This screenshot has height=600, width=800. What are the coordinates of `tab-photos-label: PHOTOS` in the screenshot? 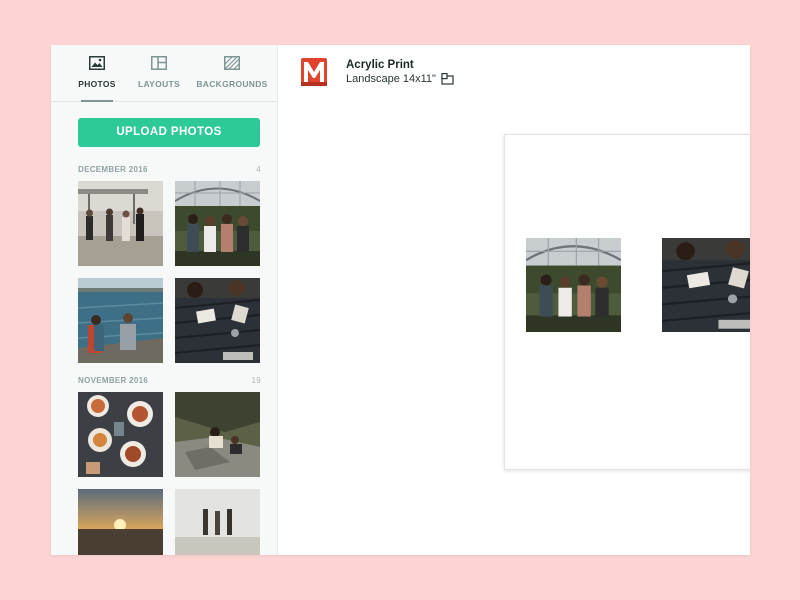 It's located at (97, 84).